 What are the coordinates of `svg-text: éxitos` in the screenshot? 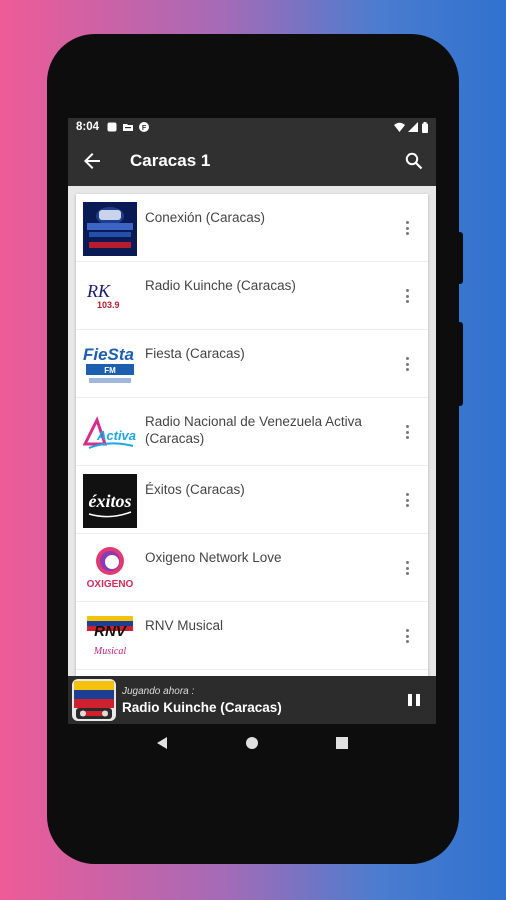 It's located at (110, 501).